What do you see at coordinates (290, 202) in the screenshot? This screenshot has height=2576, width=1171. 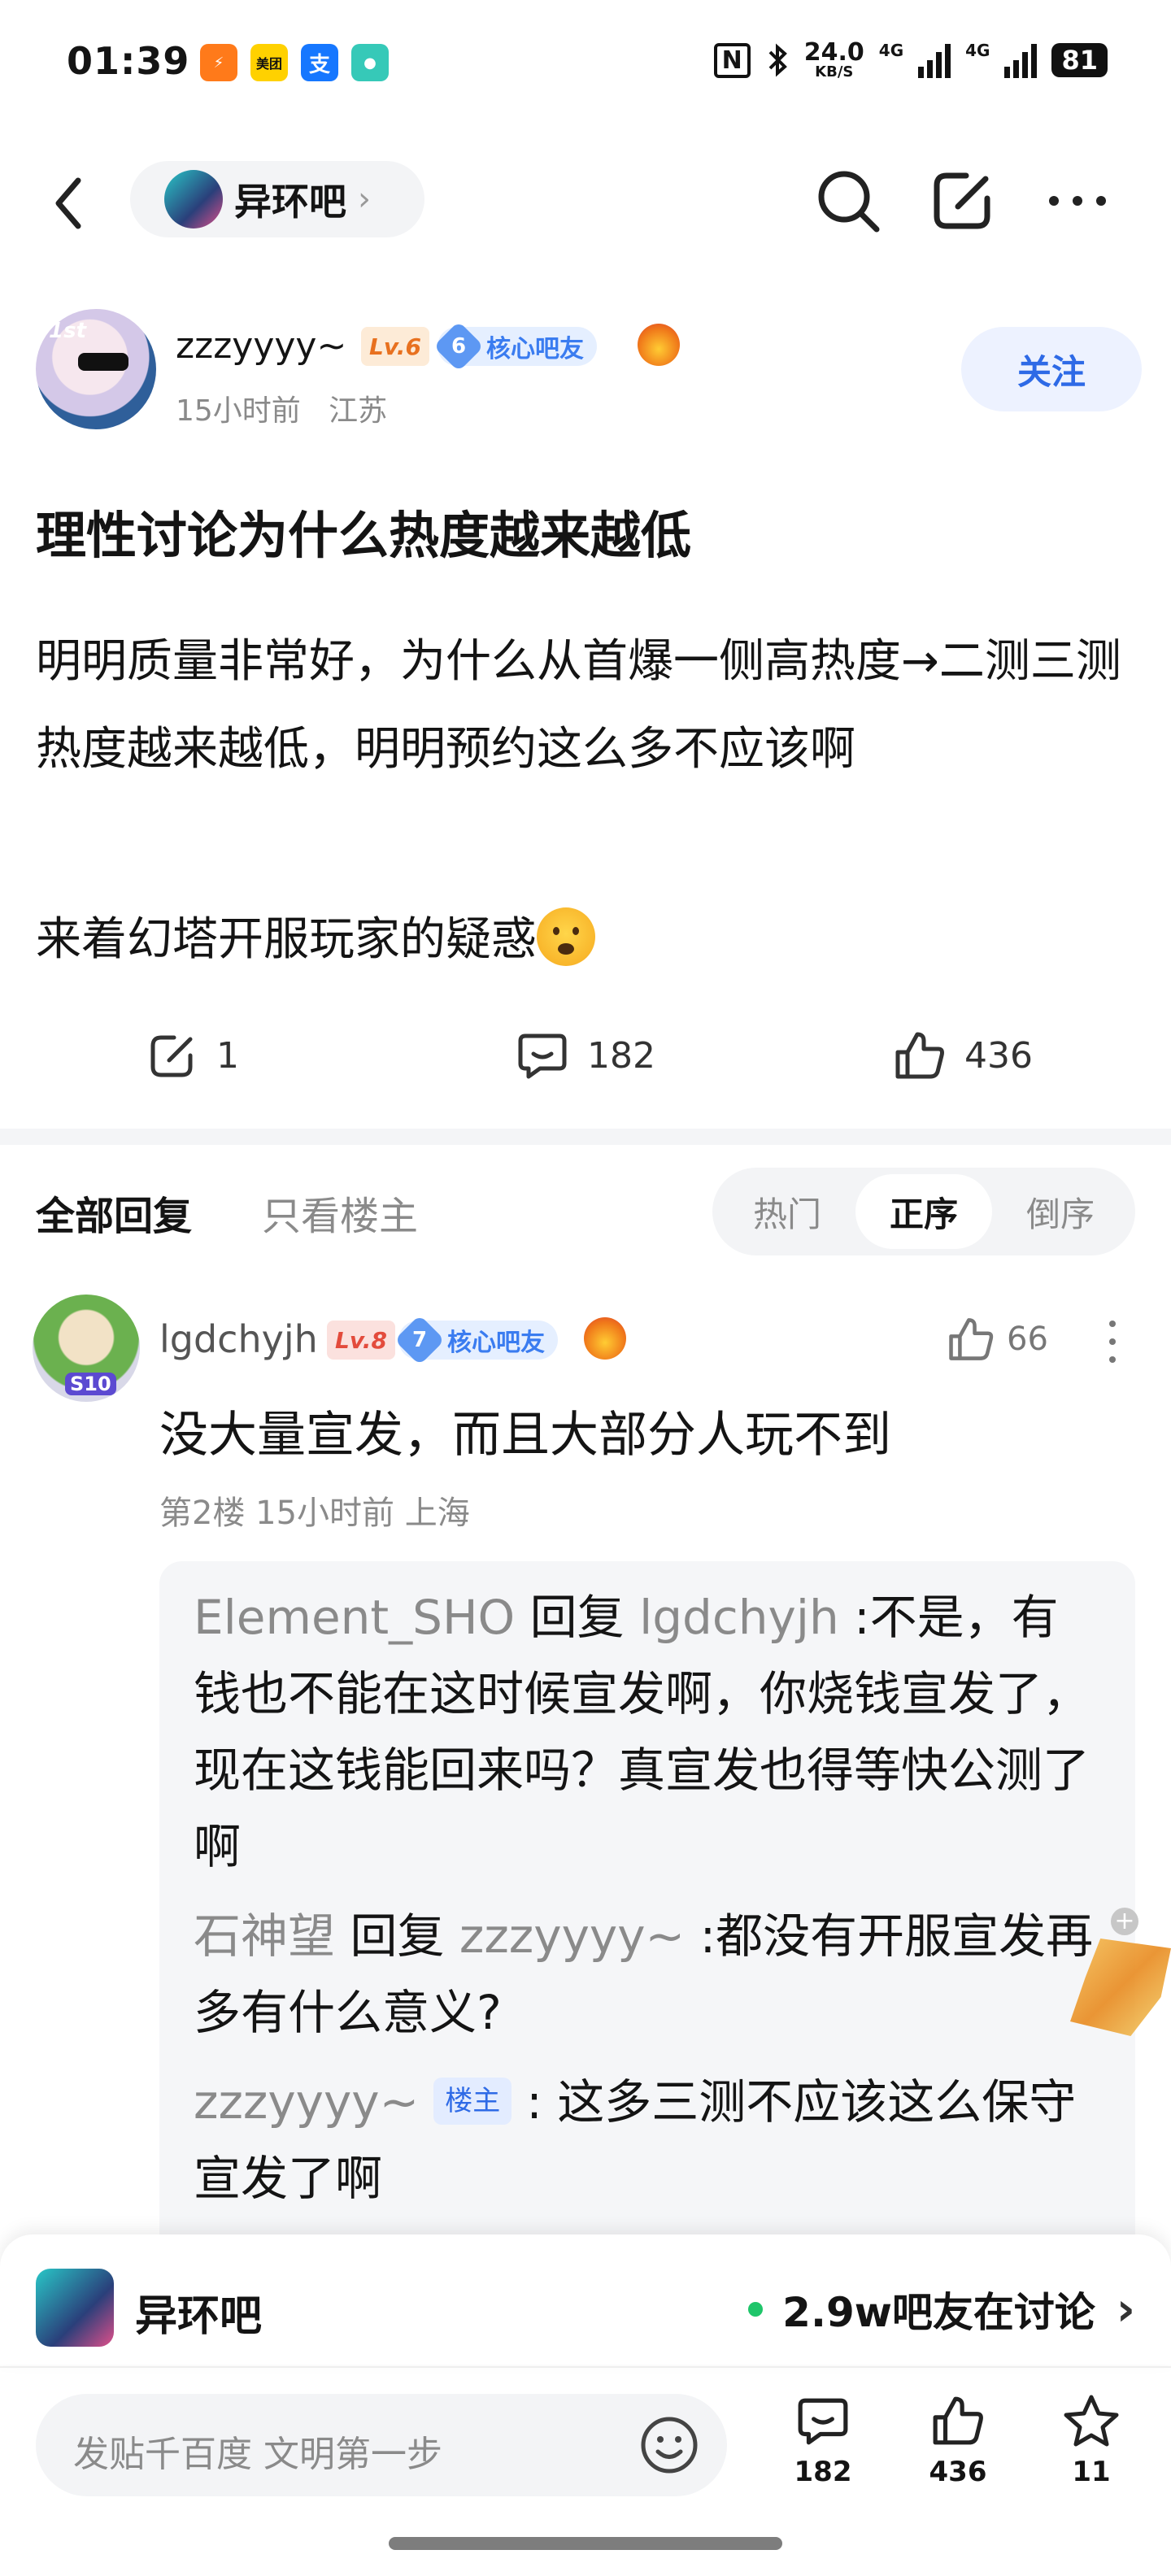 I see `forum-name: 异环吧` at bounding box center [290, 202].